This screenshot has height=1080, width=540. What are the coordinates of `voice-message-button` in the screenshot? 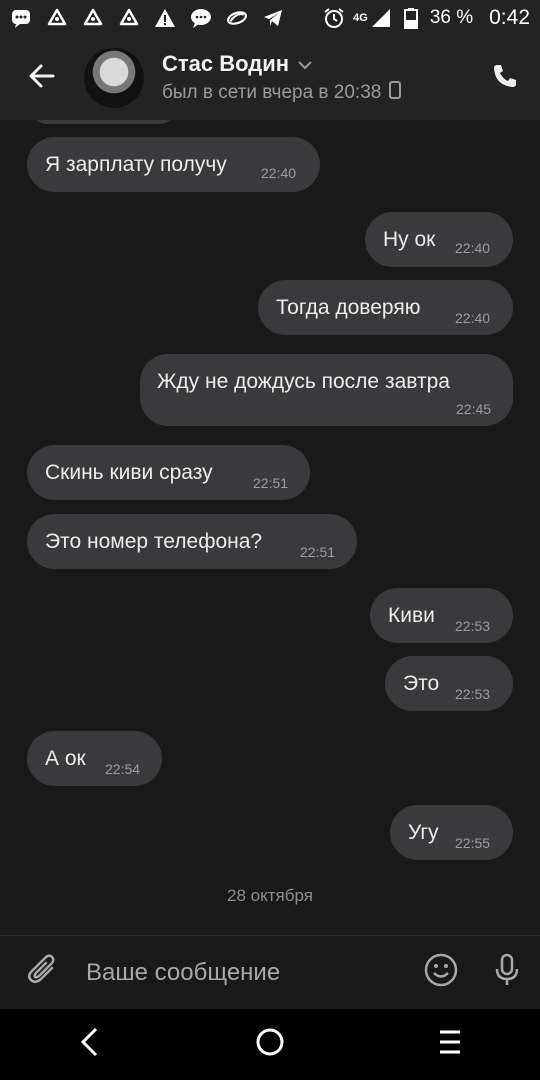 It's located at (507, 973).